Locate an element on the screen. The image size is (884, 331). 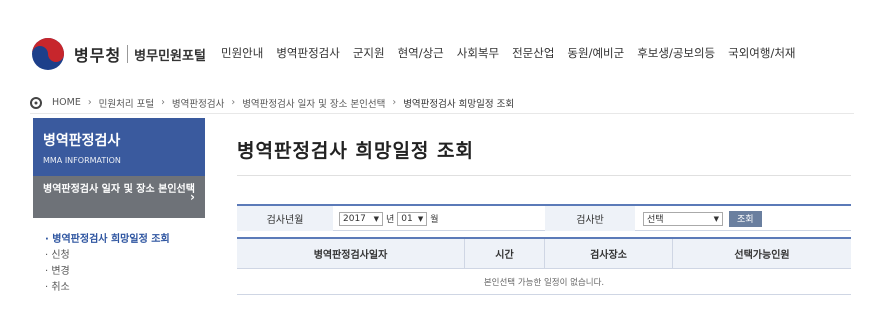
gnb-item-social-service: 사회복무 is located at coordinates (478, 53).